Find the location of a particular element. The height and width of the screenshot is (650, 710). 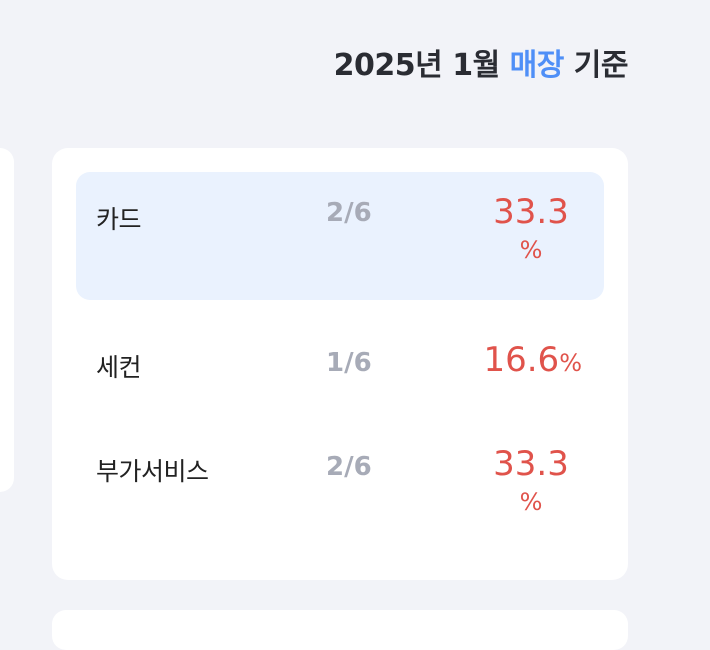

left-card-partial is located at coordinates (7, 320).